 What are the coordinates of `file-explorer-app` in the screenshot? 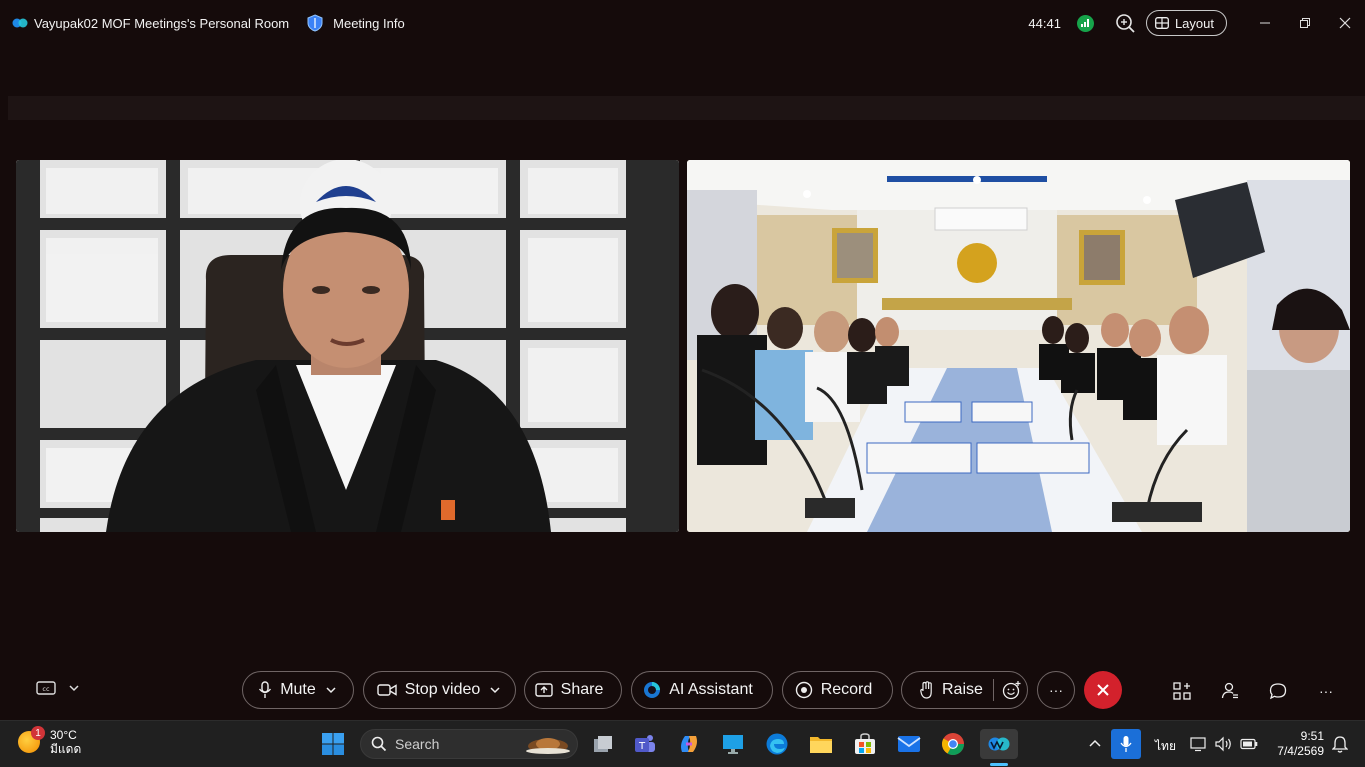 It's located at (821, 744).